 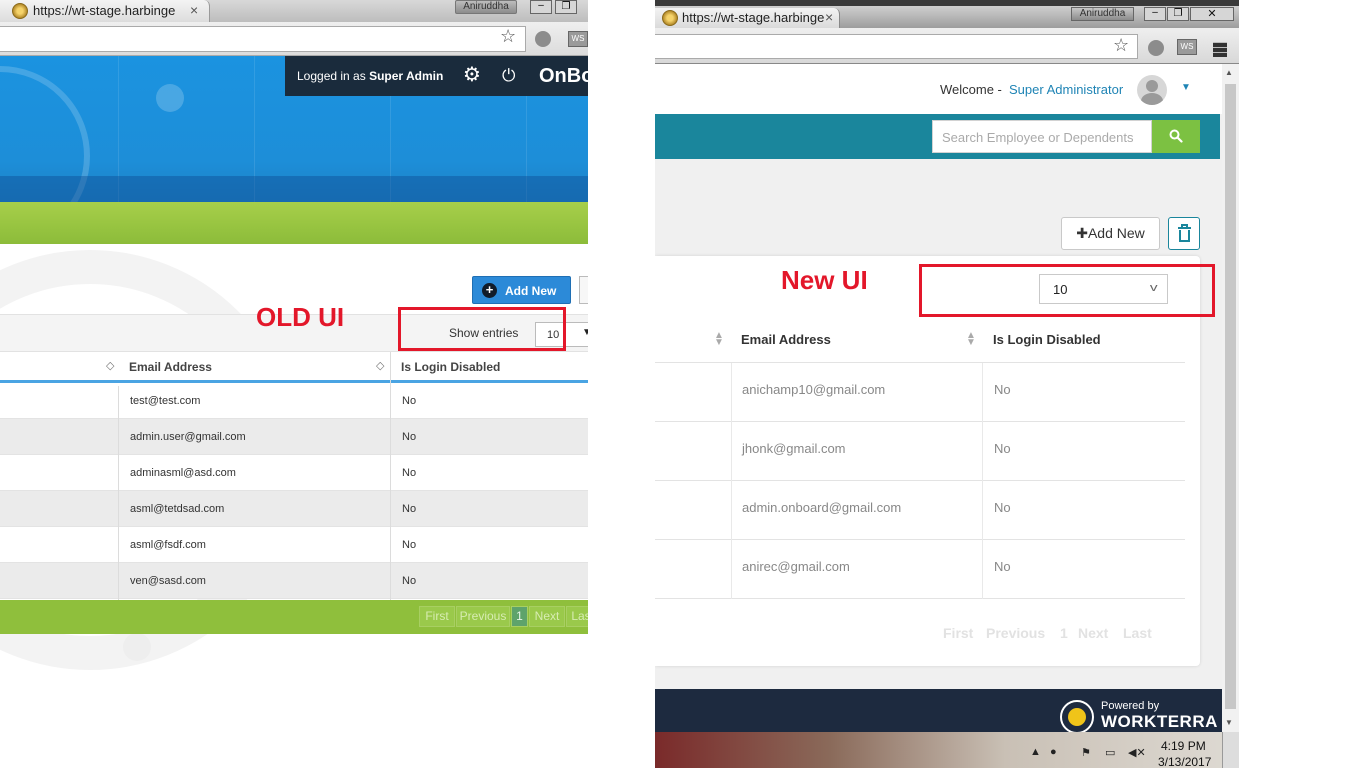 I want to click on watermark-dot, so click(x=137, y=647).